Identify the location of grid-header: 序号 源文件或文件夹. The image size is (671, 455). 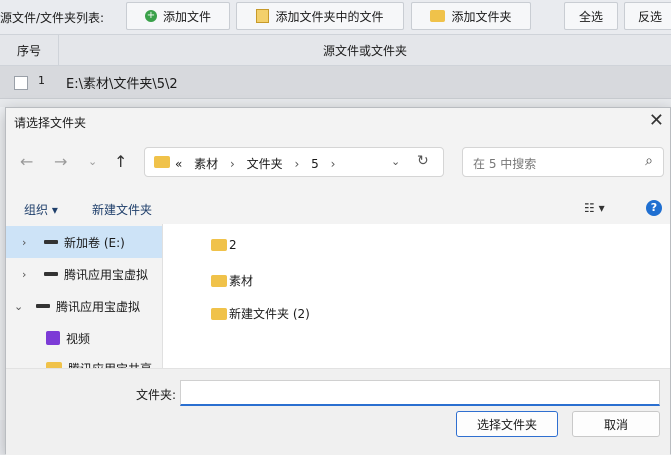
(335, 50).